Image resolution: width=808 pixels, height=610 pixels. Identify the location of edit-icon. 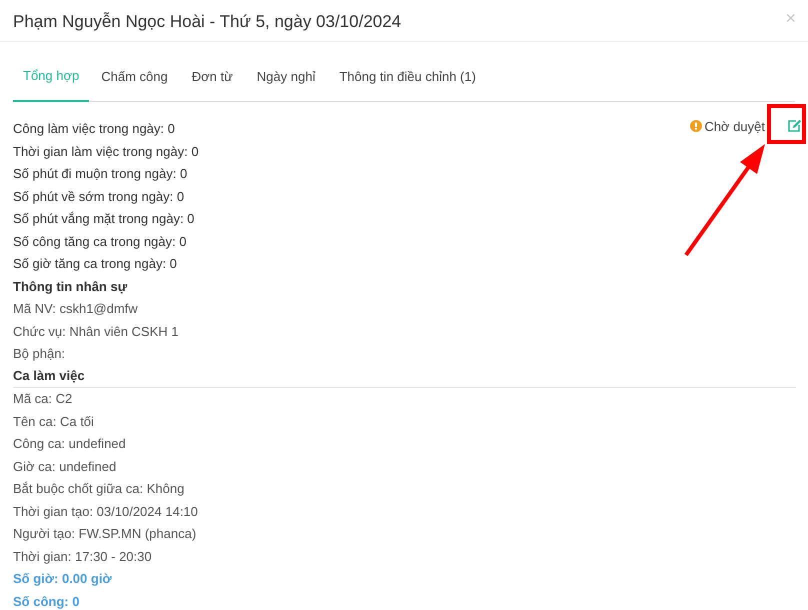
(794, 126).